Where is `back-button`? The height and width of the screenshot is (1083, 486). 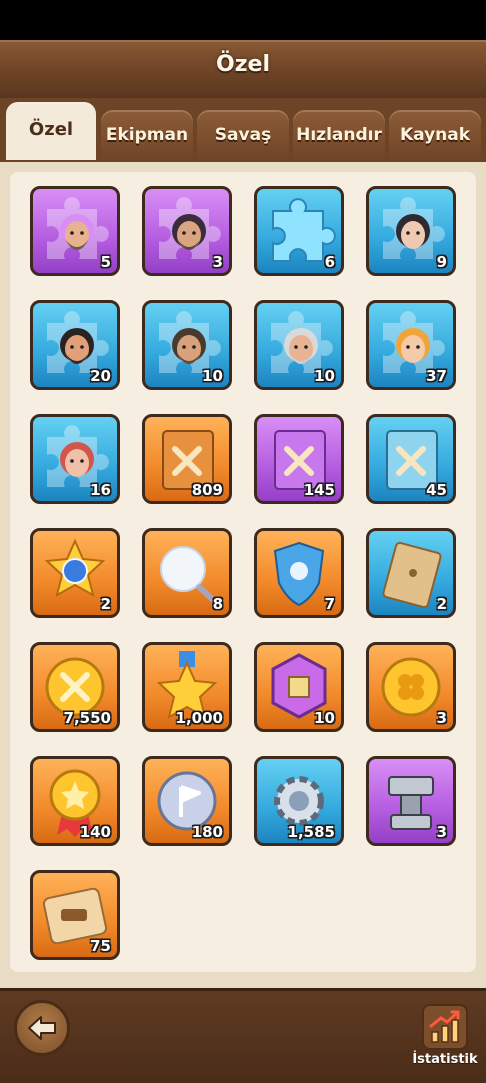 back-button is located at coordinates (42, 1028).